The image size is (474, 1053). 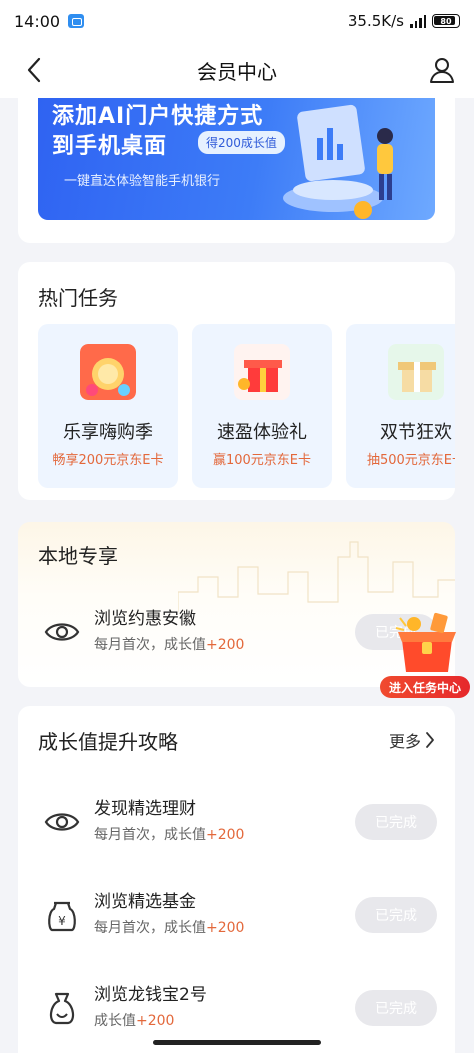 I want to click on task-name: 双节狂欢, so click(x=416, y=432).